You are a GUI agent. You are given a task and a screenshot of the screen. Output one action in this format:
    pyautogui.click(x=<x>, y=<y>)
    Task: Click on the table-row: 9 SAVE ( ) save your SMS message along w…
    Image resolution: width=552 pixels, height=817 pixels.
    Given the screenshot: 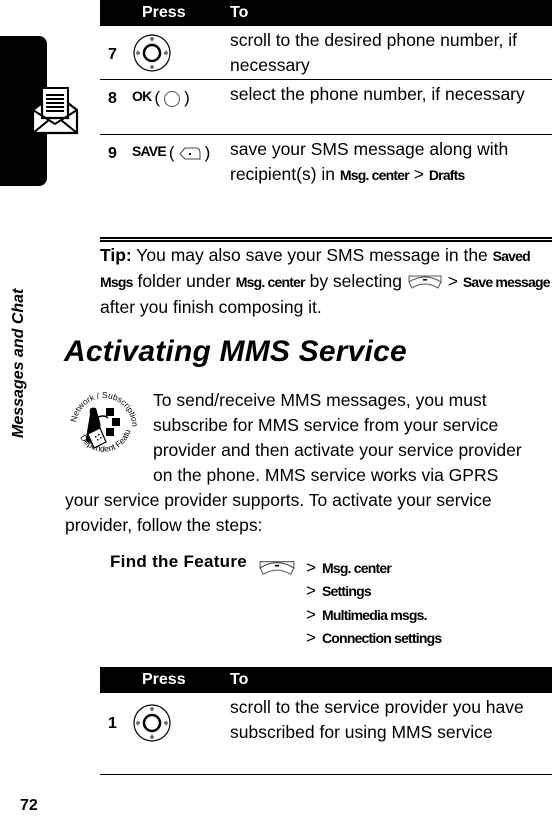 What is the action you would take?
    pyautogui.click(x=326, y=188)
    